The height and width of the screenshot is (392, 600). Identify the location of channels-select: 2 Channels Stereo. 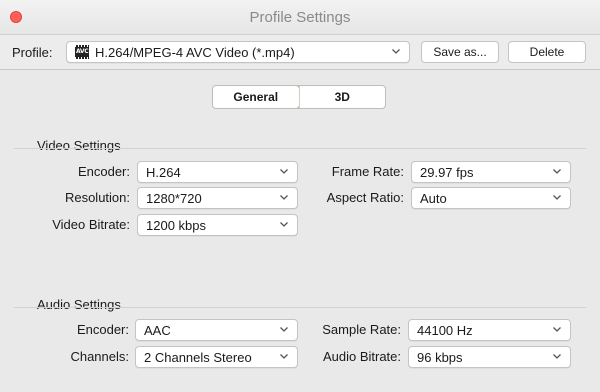
(216, 357).